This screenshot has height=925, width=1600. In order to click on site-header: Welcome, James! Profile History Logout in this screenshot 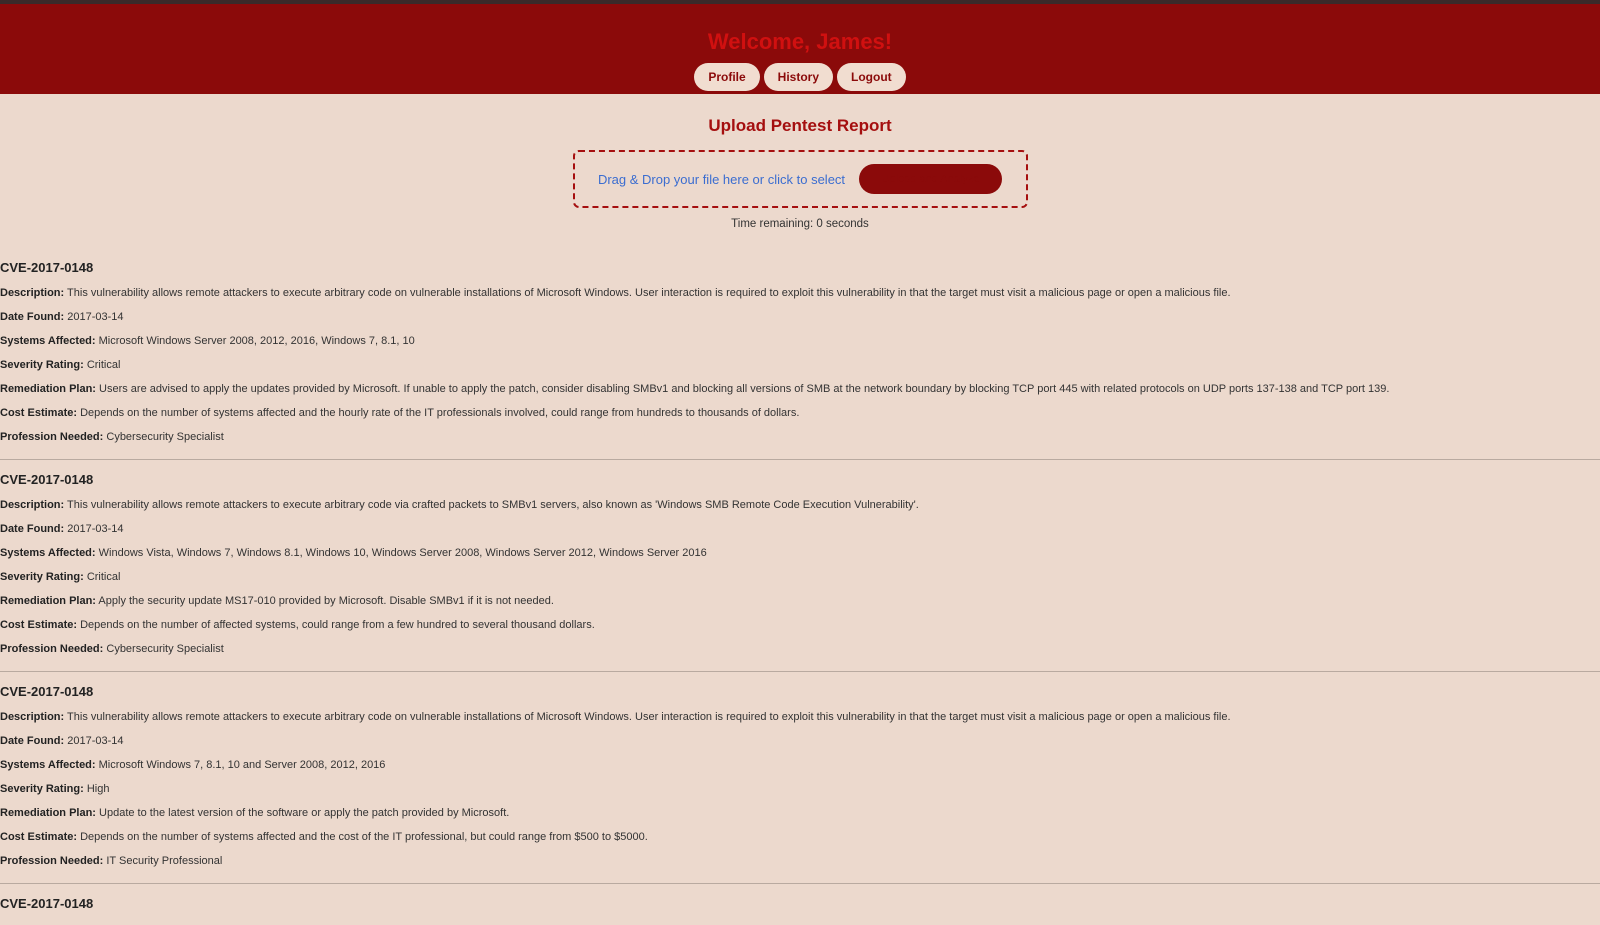, I will do `click(800, 49)`.